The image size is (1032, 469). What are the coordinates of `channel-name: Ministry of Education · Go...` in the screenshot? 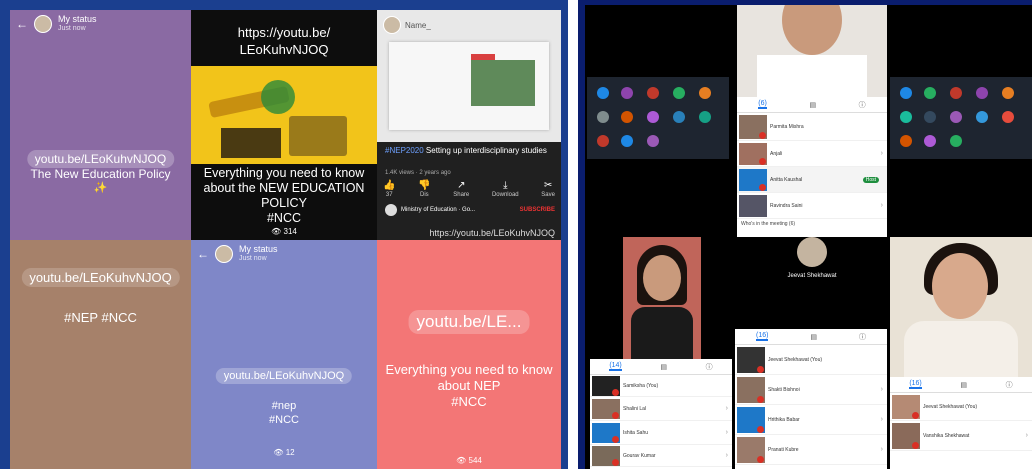 It's located at (438, 210).